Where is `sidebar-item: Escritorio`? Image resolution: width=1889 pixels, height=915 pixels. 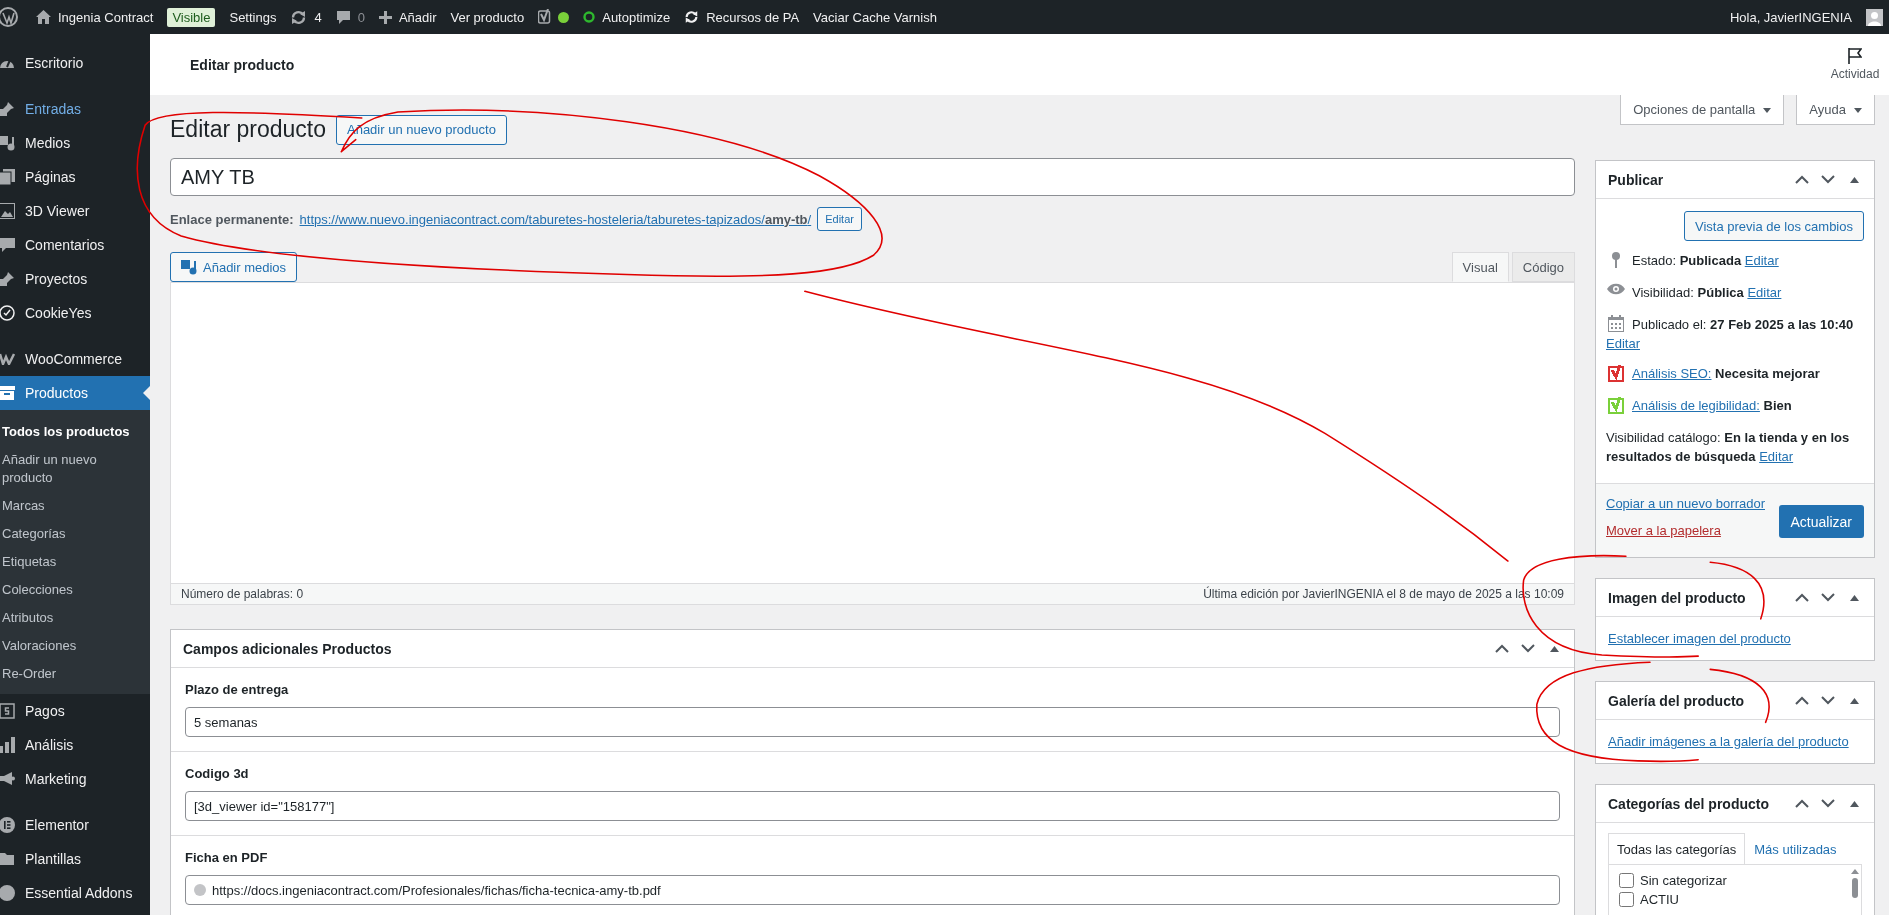 sidebar-item: Escritorio is located at coordinates (75, 63).